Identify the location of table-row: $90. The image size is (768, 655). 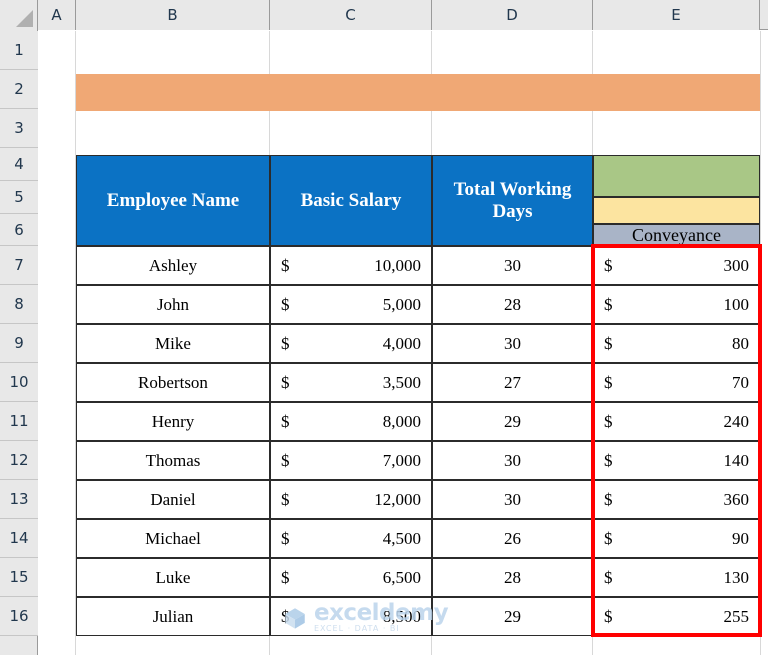
(676, 538).